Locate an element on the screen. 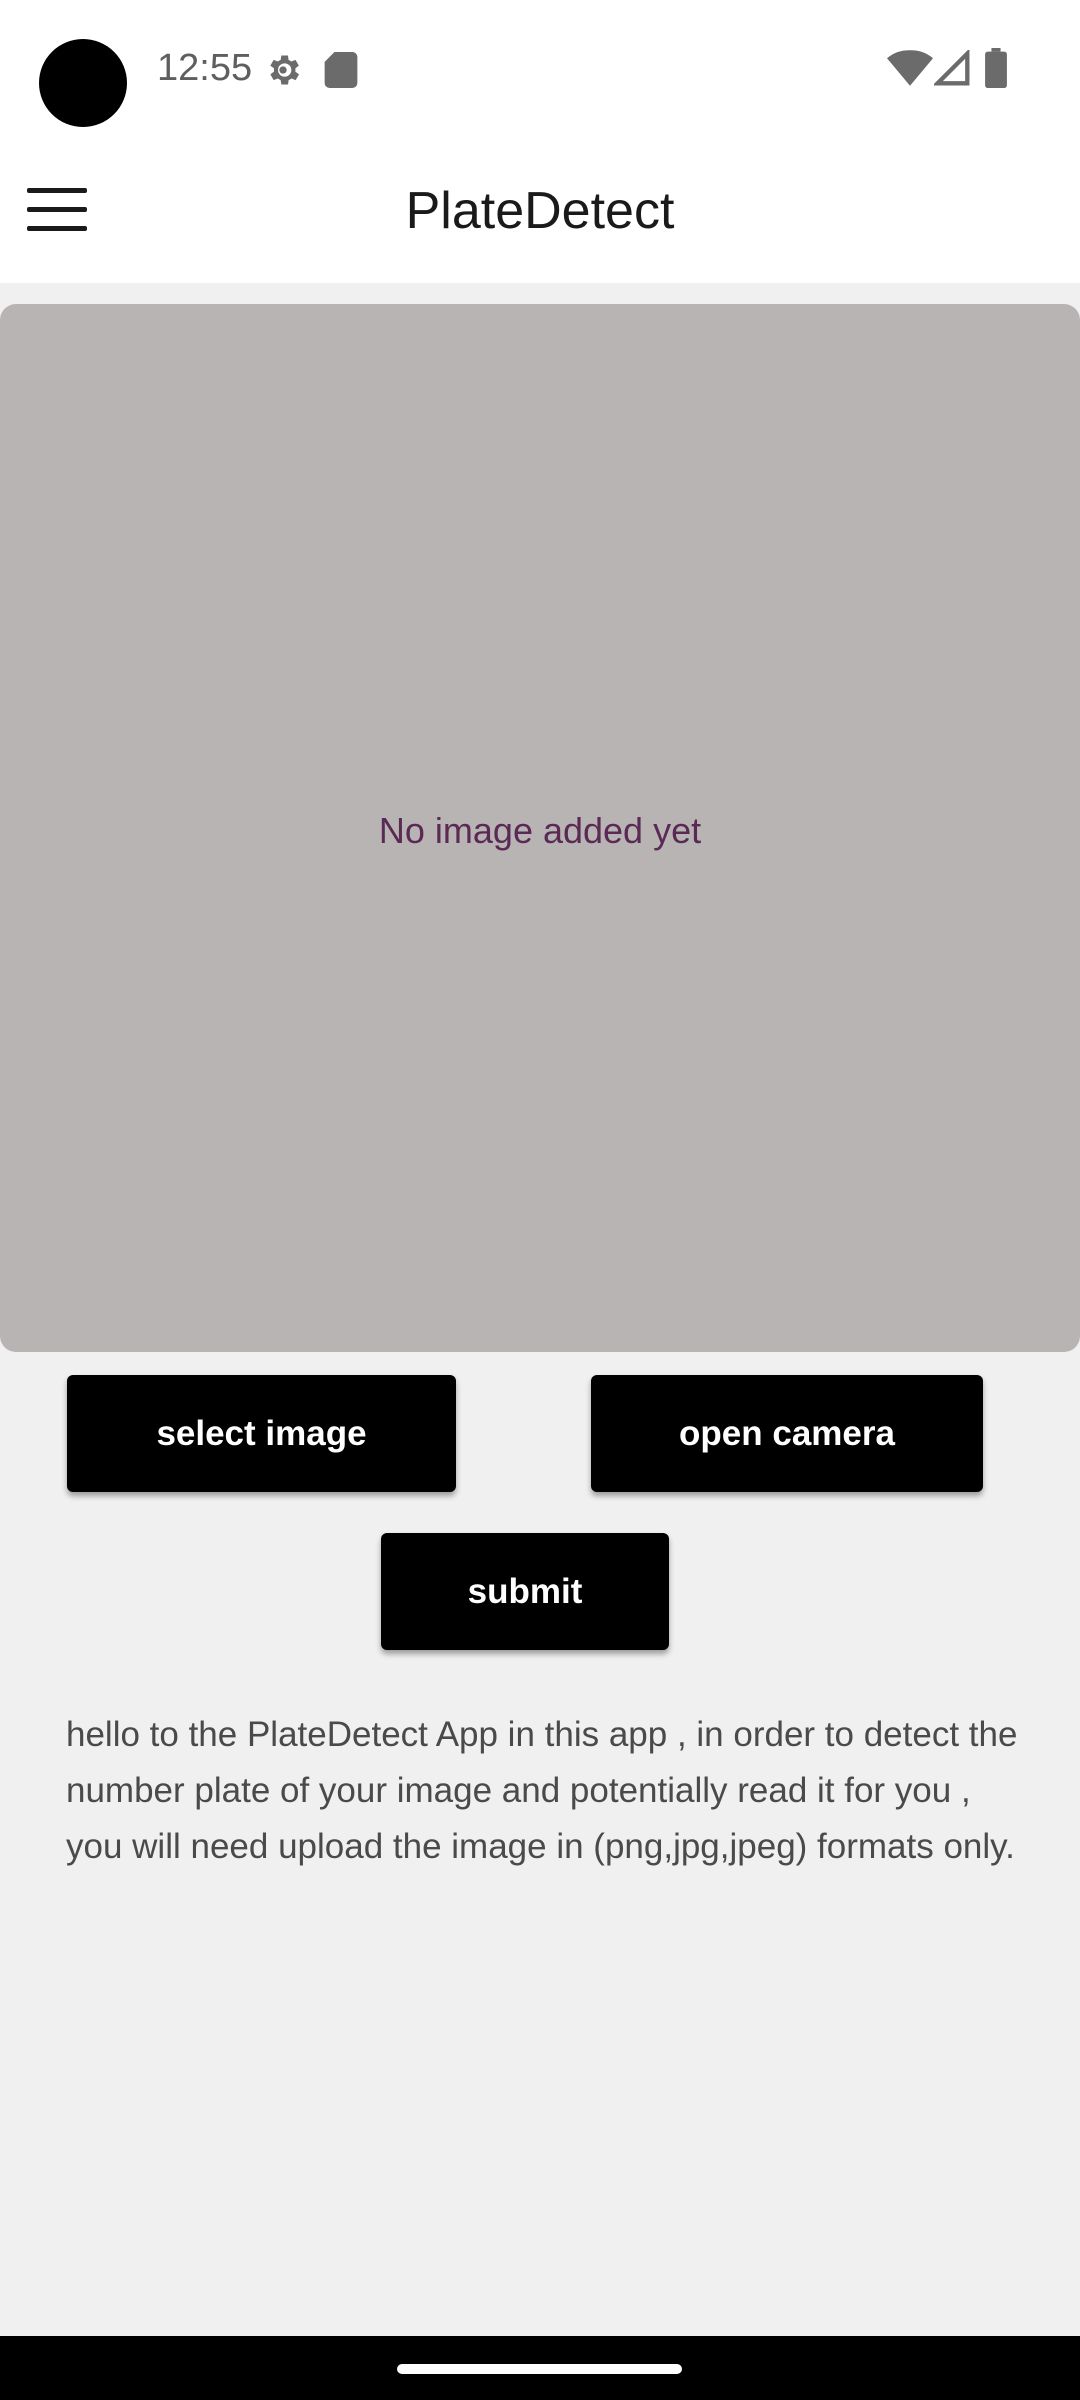  navigation-bar is located at coordinates (540, 2368).